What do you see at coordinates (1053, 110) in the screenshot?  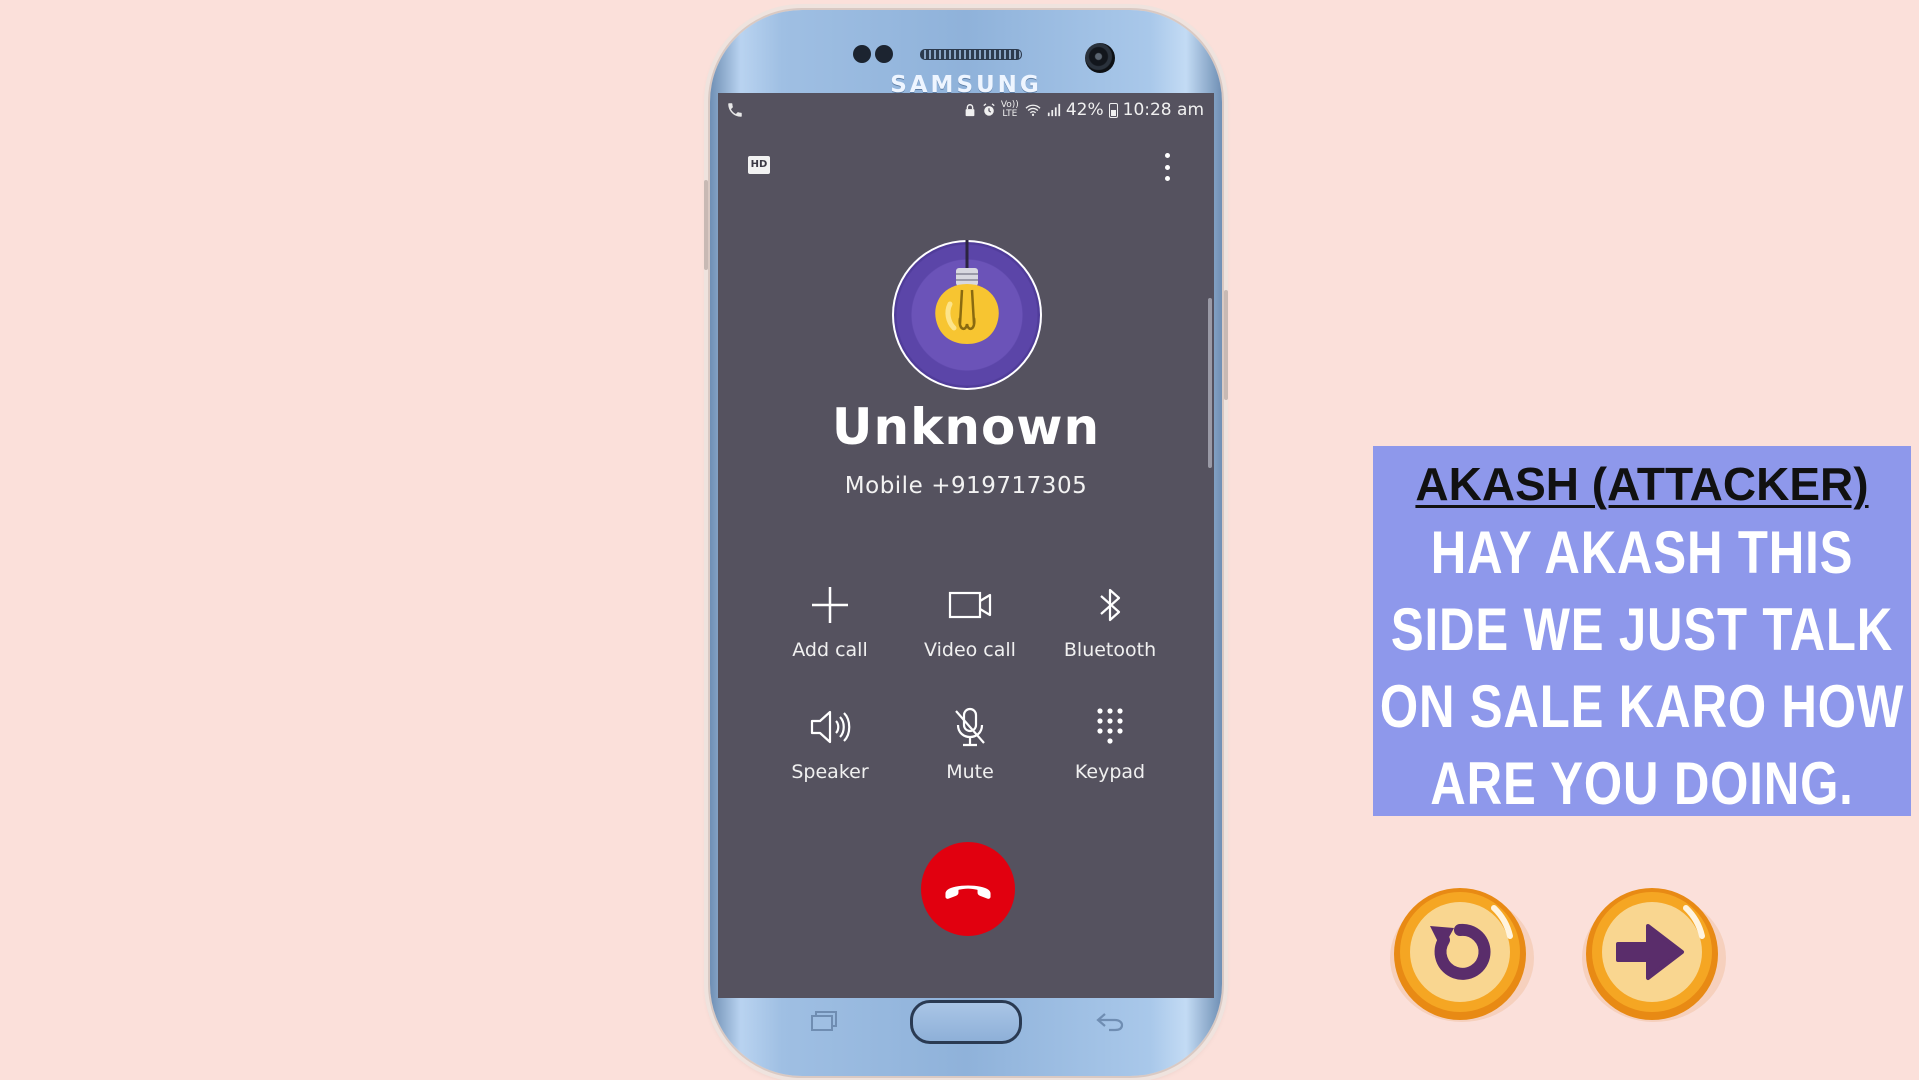 I see `signal-icon` at bounding box center [1053, 110].